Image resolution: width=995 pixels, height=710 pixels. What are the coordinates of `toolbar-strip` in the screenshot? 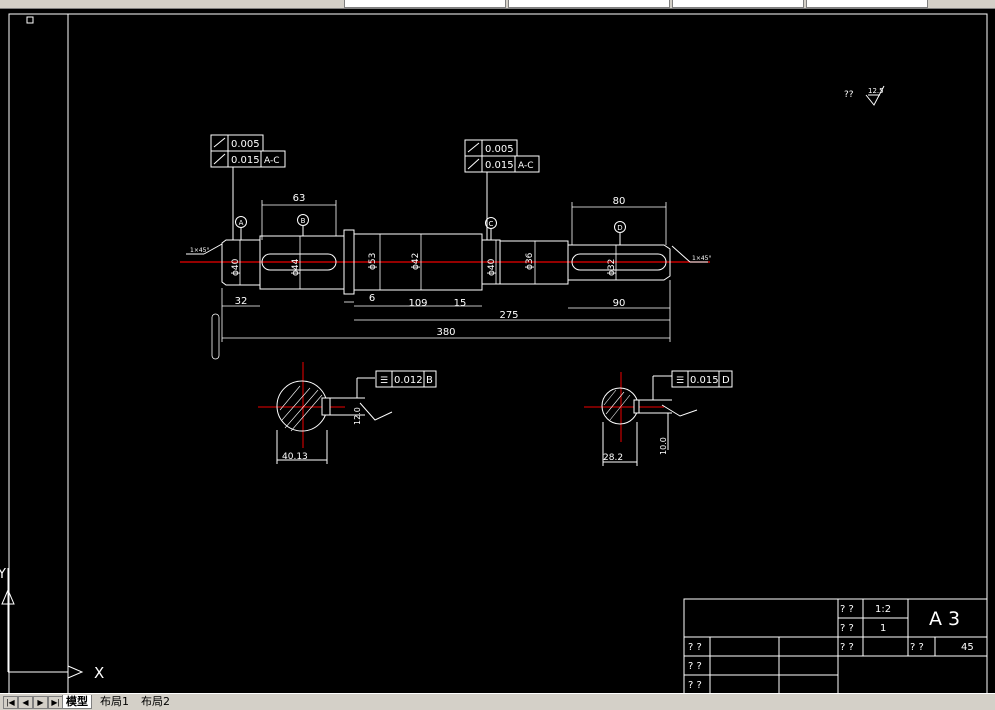 It's located at (497, 4).